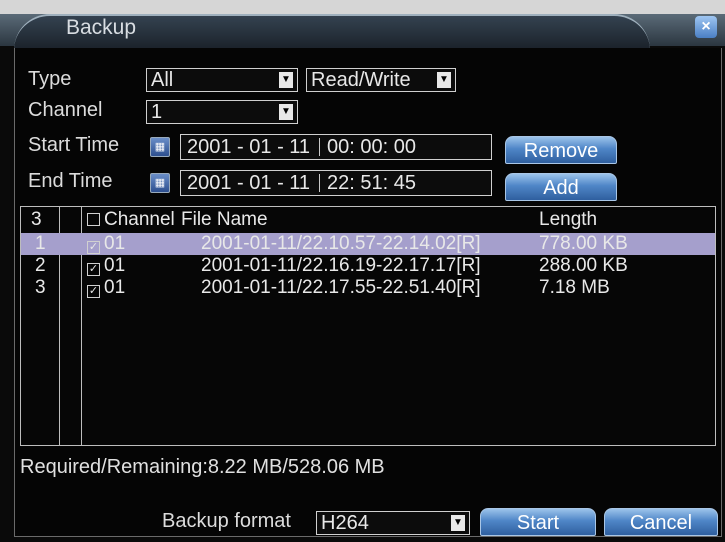 This screenshot has height=542, width=725. Describe the element at coordinates (661, 522) in the screenshot. I see `cancel-button: Cancel` at that location.